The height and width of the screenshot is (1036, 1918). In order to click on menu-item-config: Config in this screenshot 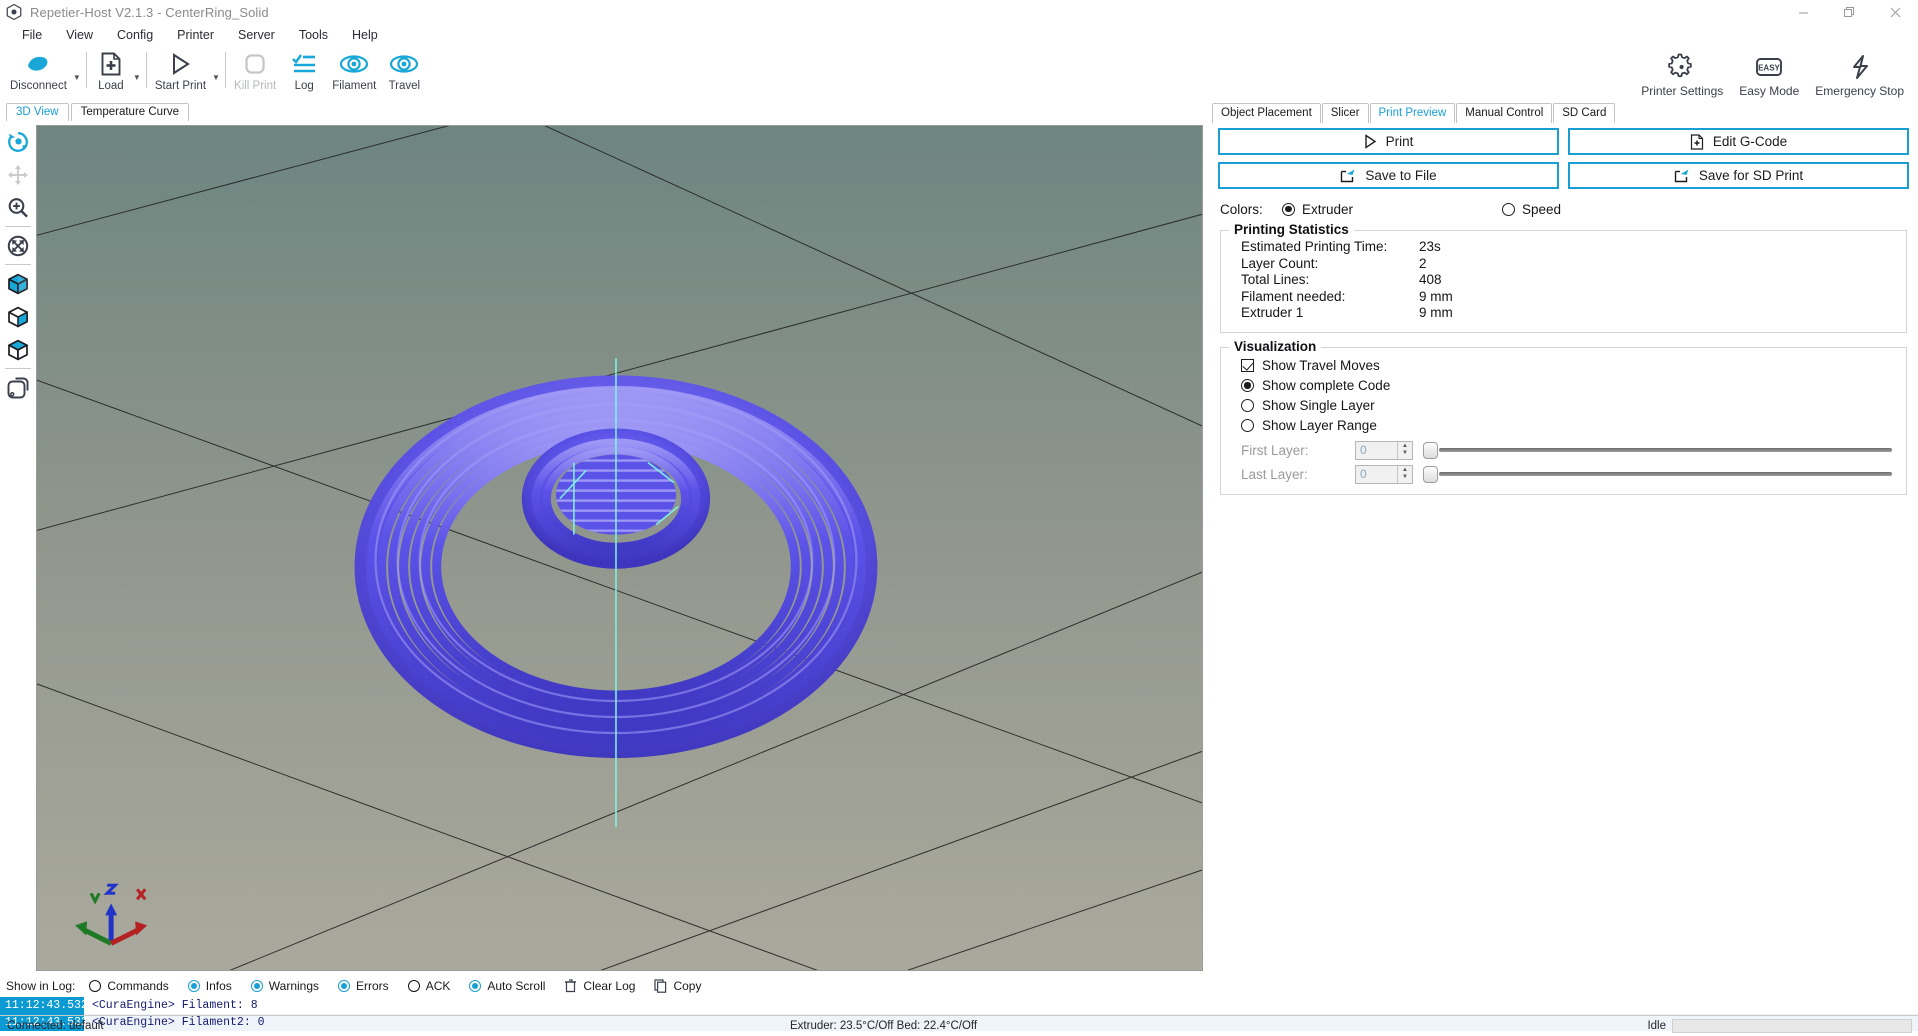, I will do `click(135, 35)`.